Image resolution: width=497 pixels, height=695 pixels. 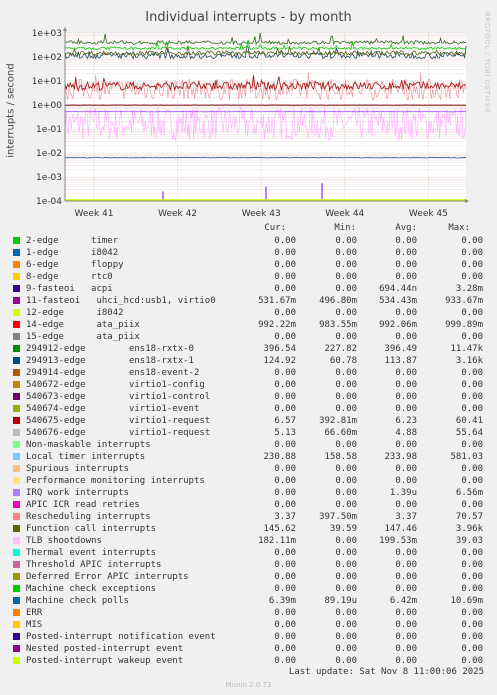 What do you see at coordinates (248, 277) in the screenshot?
I see `legend-row: 8-edge rtc0 0.00 0.00 0.00 0.00` at bounding box center [248, 277].